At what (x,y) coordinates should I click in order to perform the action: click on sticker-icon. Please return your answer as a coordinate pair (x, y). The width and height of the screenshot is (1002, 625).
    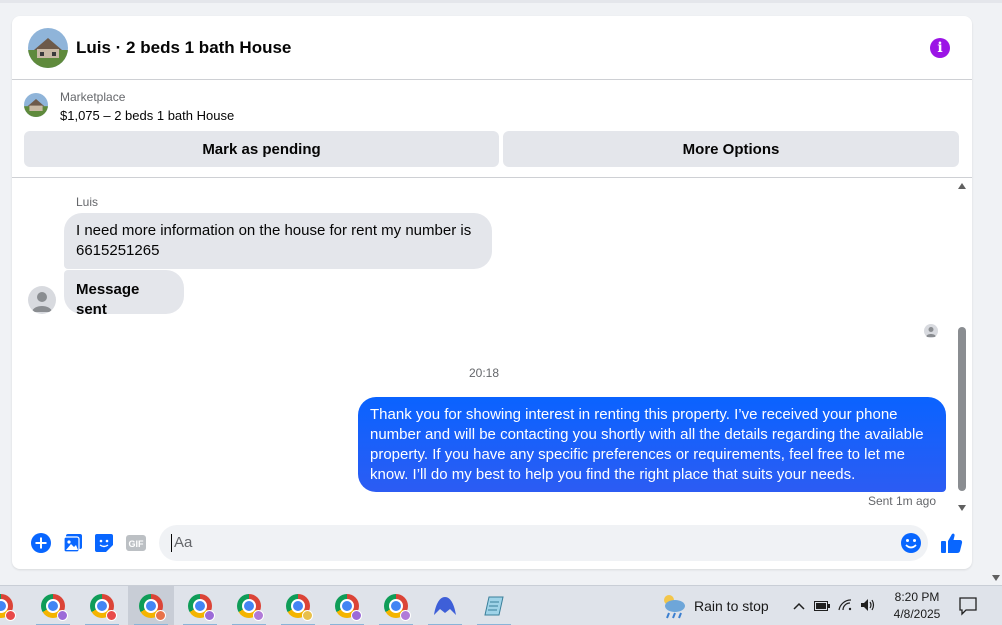
    Looking at the image, I should click on (105, 543).